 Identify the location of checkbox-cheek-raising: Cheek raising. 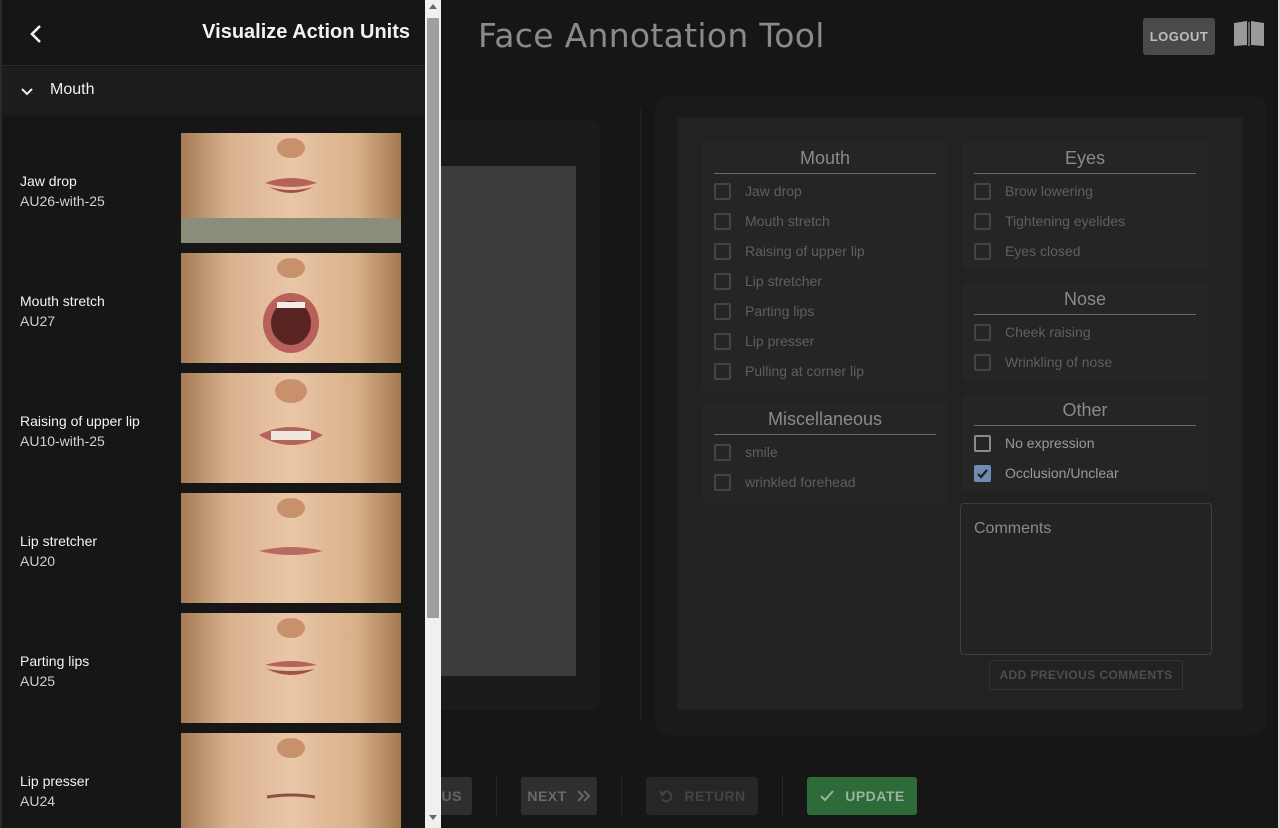
(1032, 332).